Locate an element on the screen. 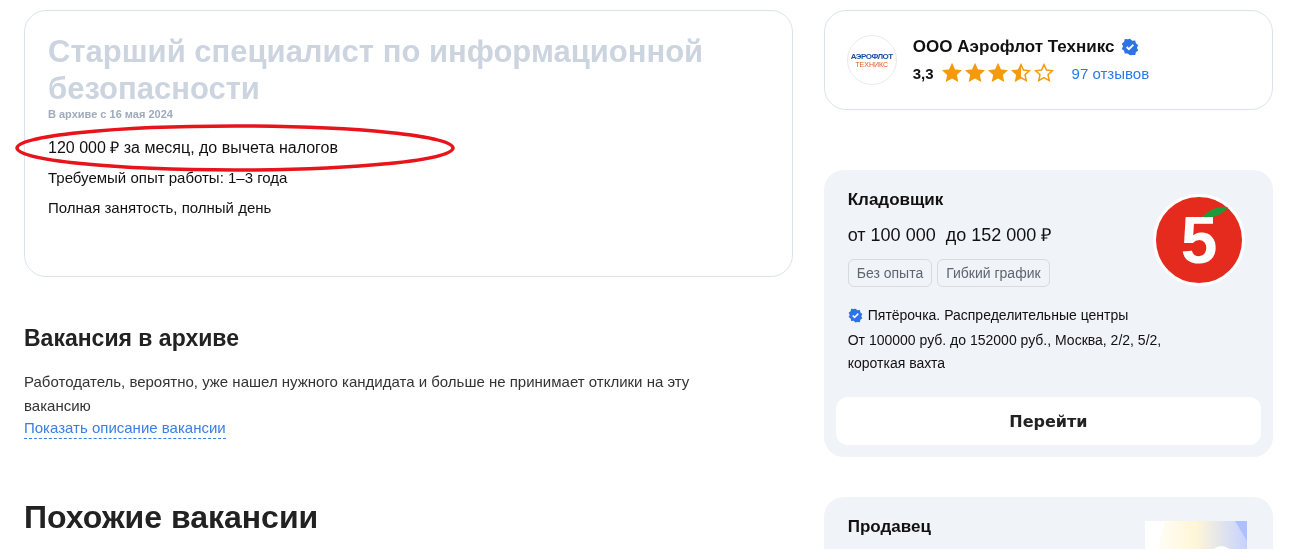 Image resolution: width=1301 pixels, height=555 pixels. salary: от 100 000 до 152 000 ₽ is located at coordinates (949, 235).